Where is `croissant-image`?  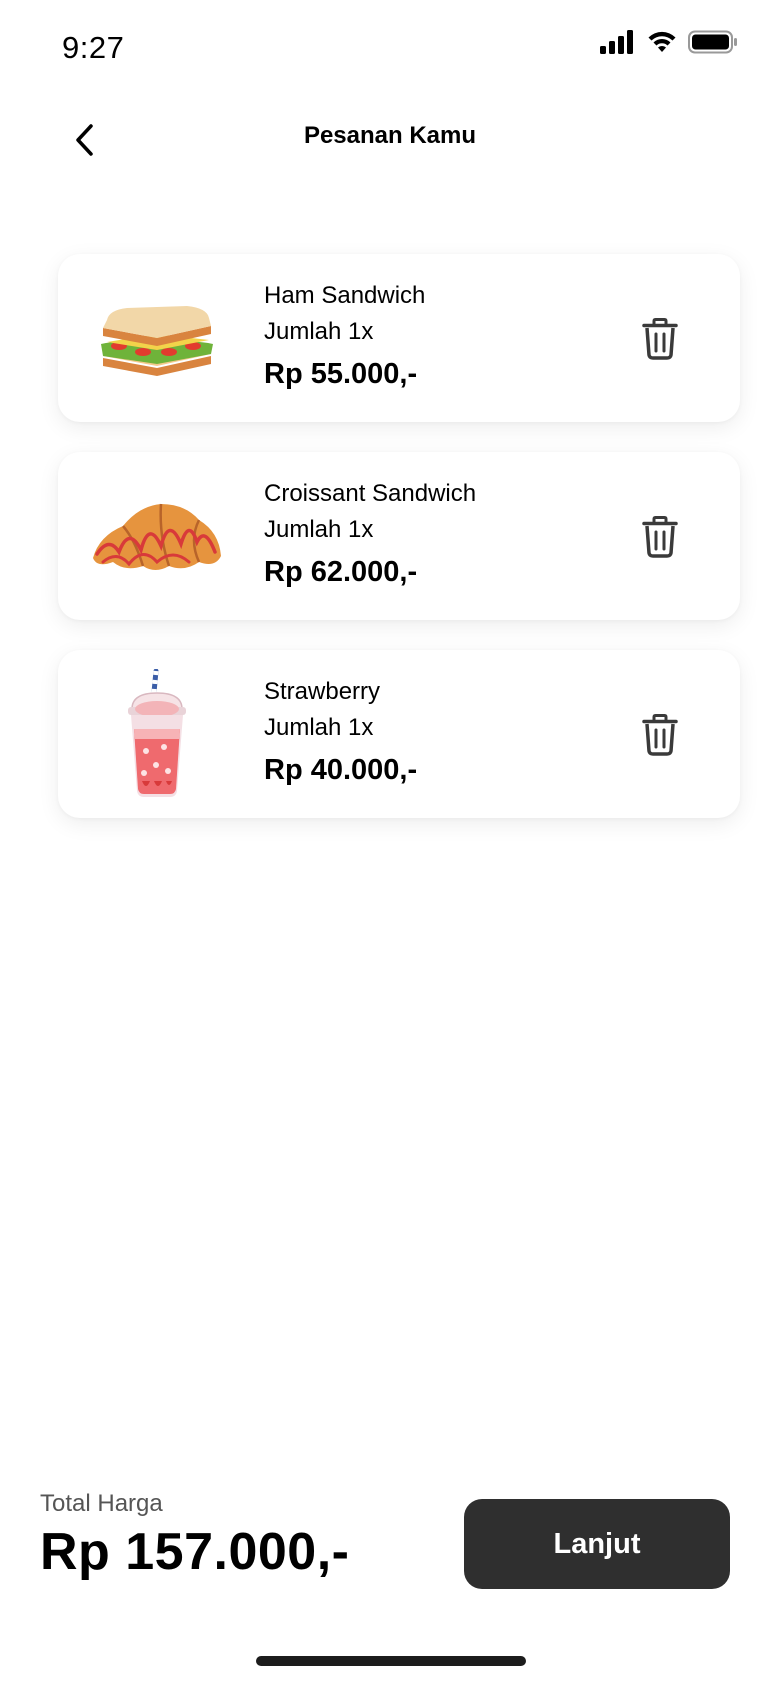 croissant-image is located at coordinates (157, 536).